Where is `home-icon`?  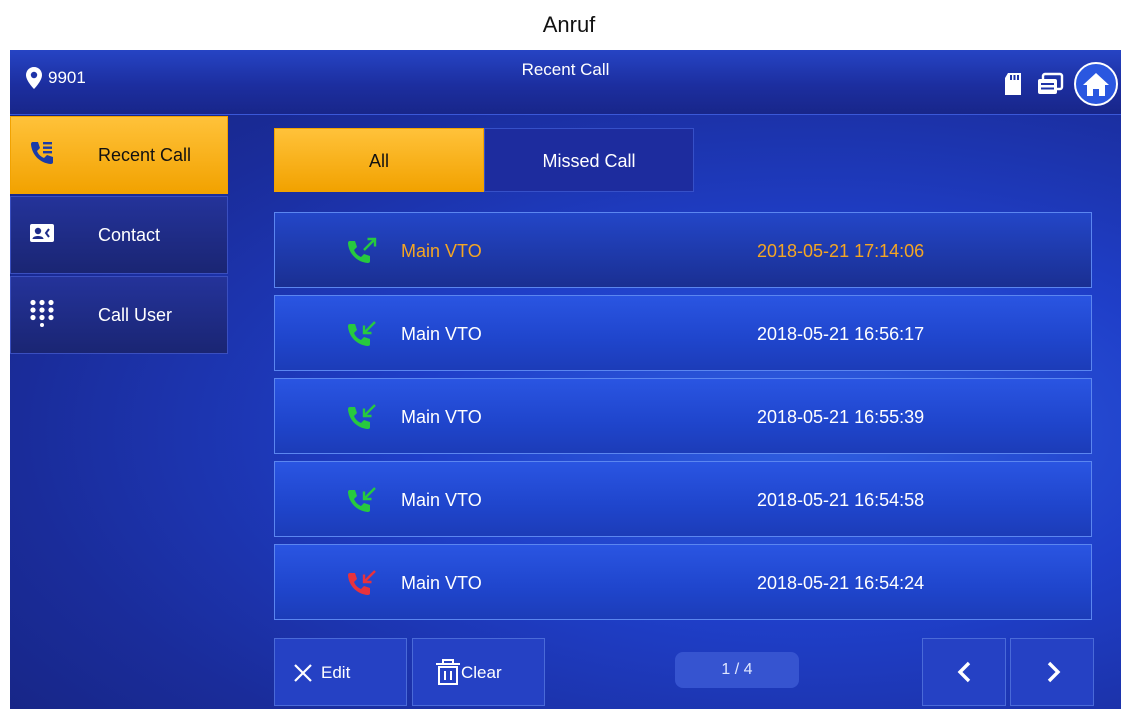
home-icon is located at coordinates (1096, 84).